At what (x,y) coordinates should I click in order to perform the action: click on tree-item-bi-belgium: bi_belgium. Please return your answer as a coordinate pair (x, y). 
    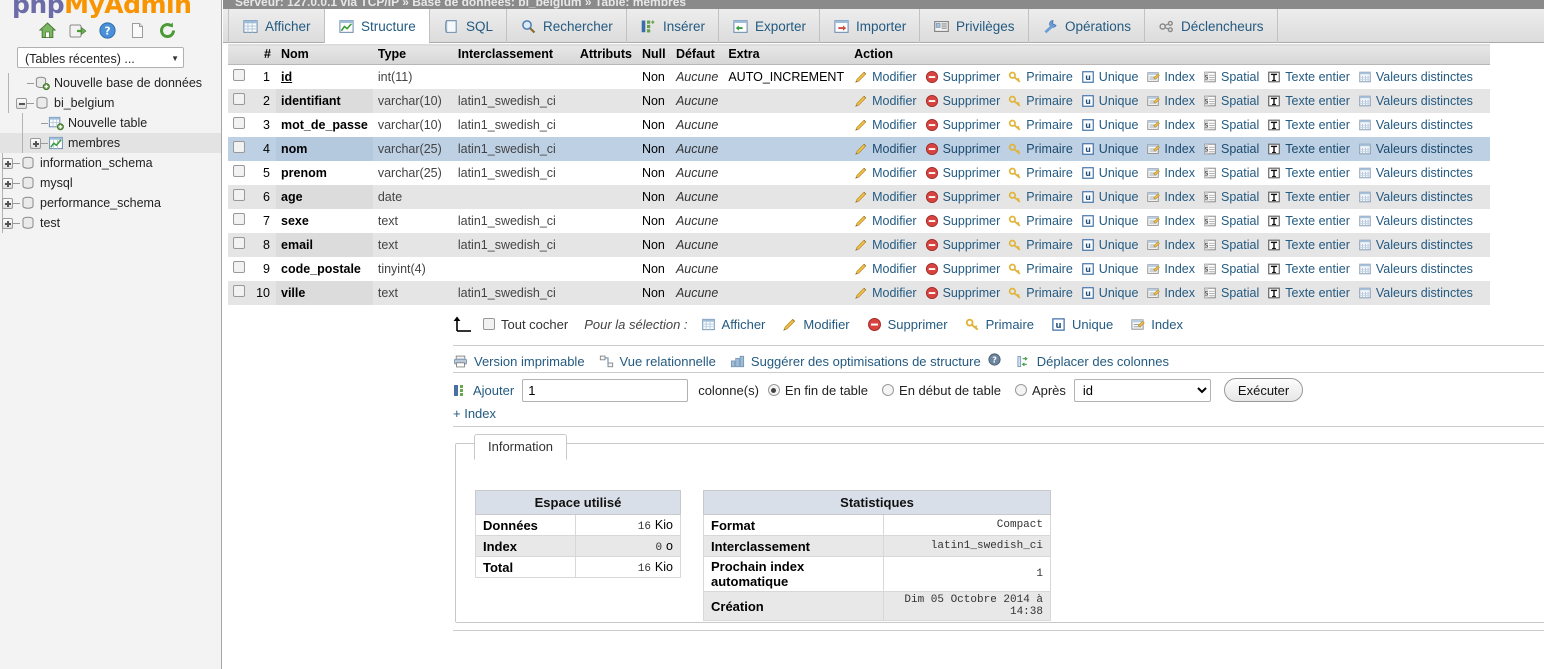
    Looking at the image, I should click on (110, 103).